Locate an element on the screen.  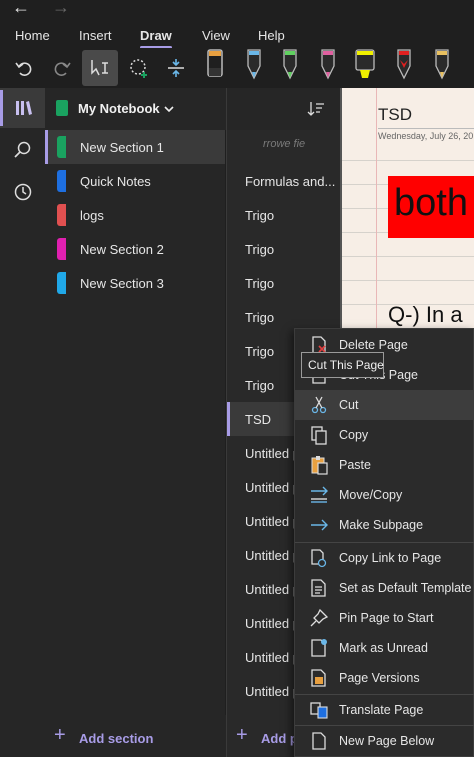
section-label: Quick Notes is located at coordinates (115, 181).